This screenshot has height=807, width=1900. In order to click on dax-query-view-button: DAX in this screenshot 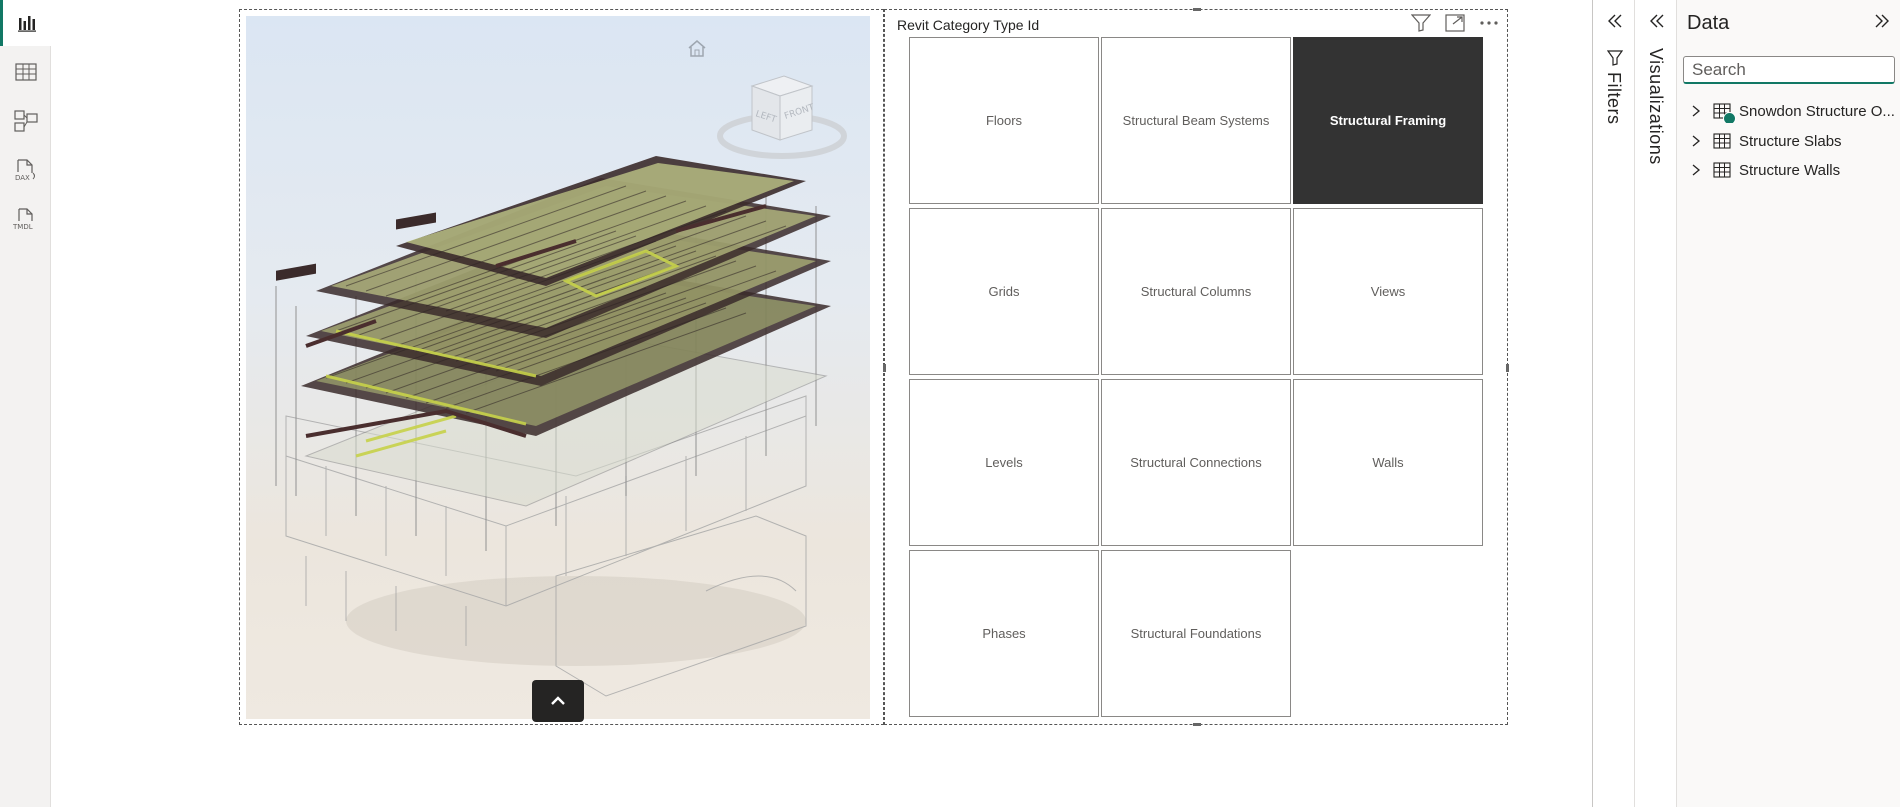, I will do `click(25, 170)`.